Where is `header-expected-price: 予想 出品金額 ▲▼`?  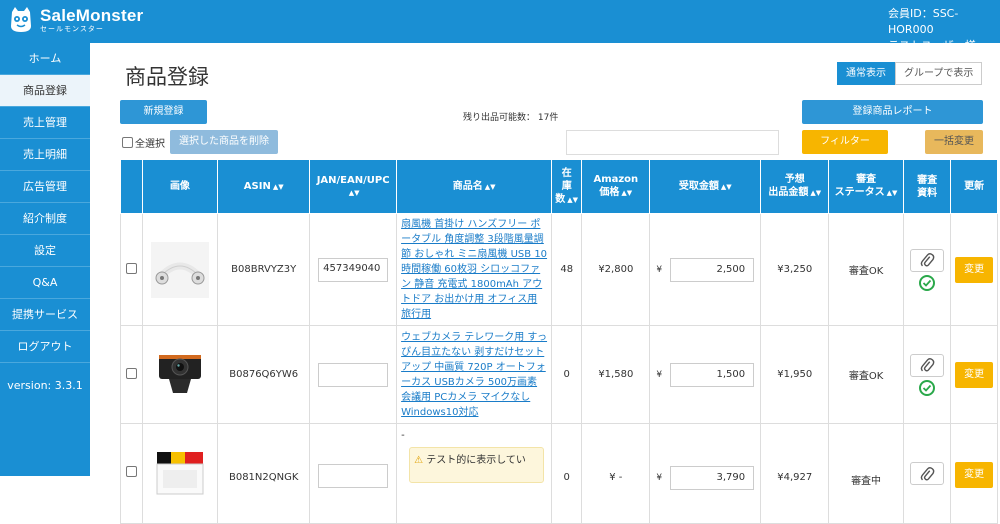 header-expected-price: 予想 出品金額 ▲▼ is located at coordinates (795, 186).